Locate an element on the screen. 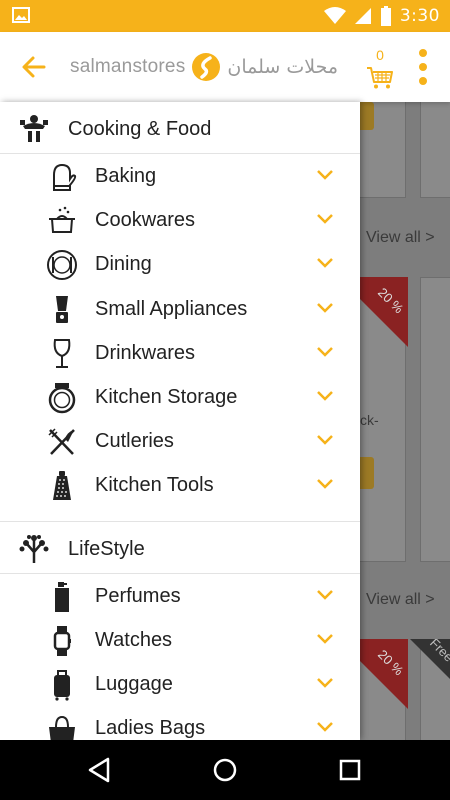  jar-icon is located at coordinates (62, 398).